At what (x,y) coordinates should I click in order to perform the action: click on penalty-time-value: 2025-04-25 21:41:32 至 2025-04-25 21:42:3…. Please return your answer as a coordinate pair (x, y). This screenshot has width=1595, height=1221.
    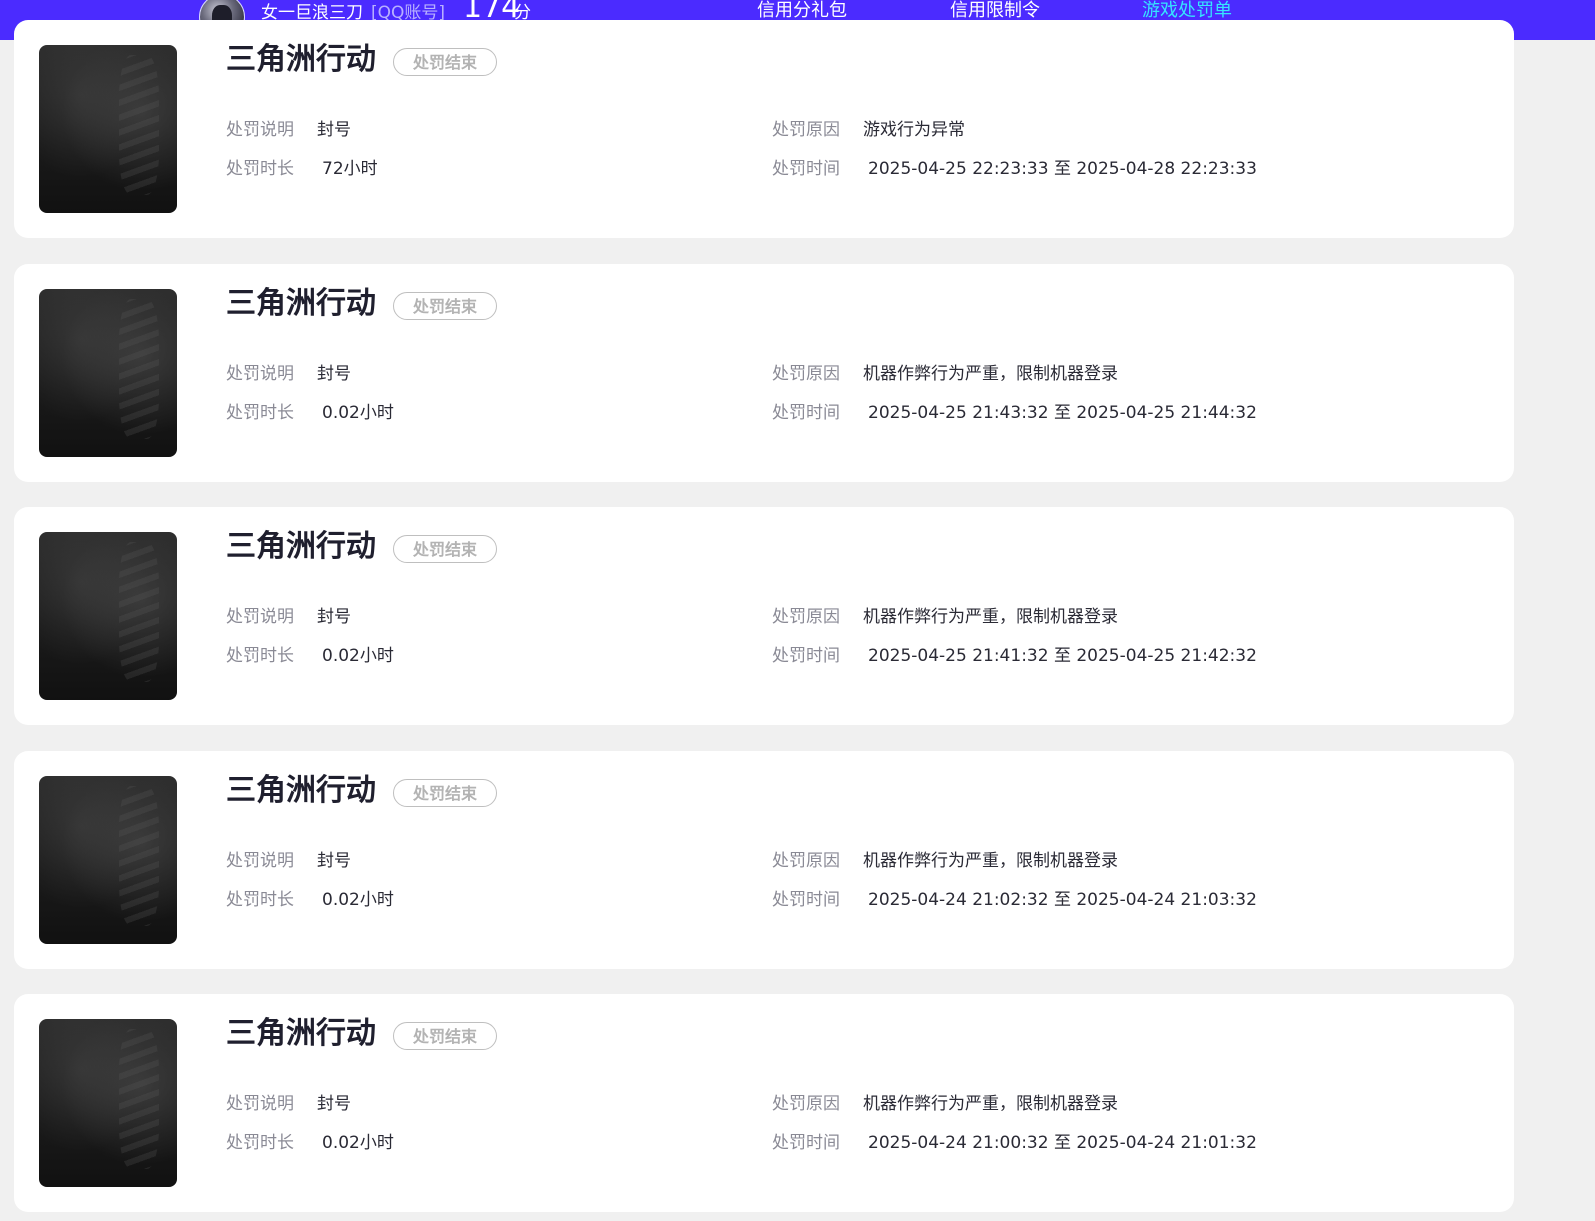
    Looking at the image, I should click on (1062, 656).